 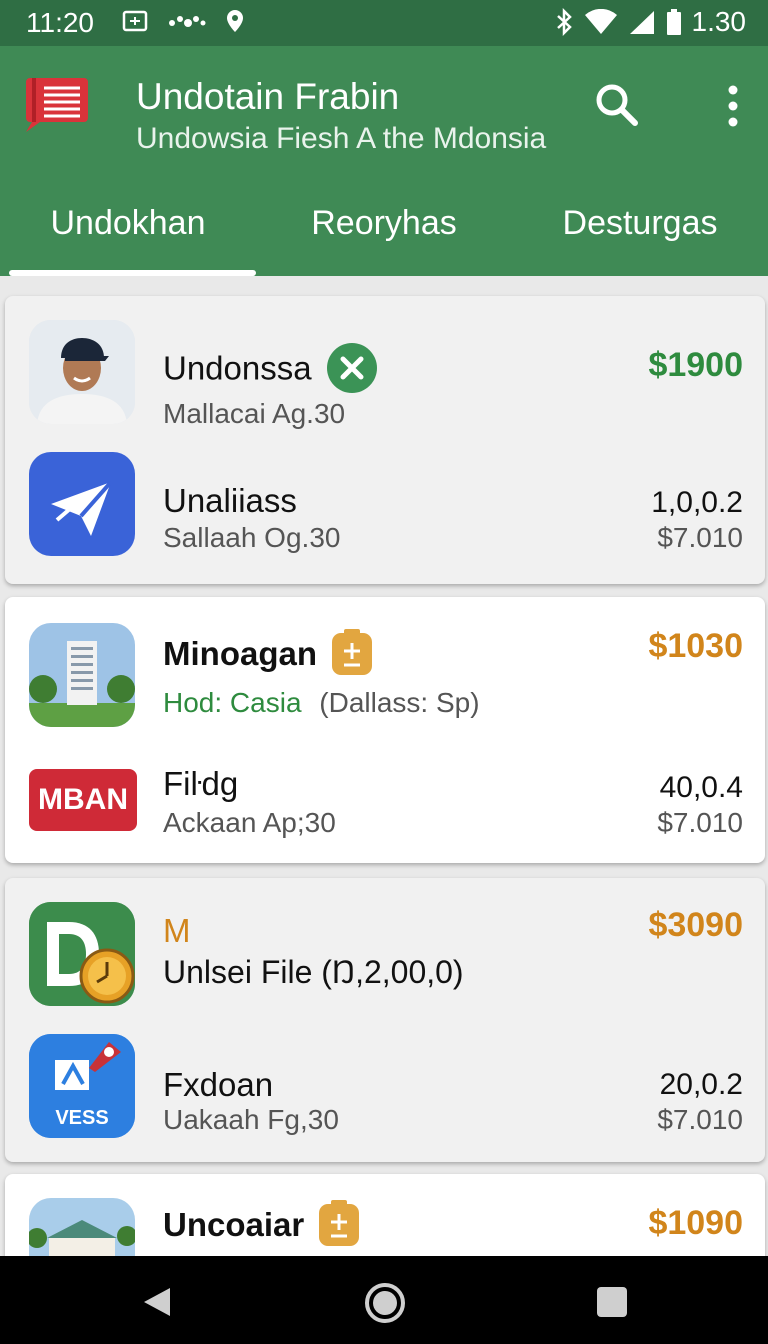 I want to click on person-photo, so click(x=82, y=372).